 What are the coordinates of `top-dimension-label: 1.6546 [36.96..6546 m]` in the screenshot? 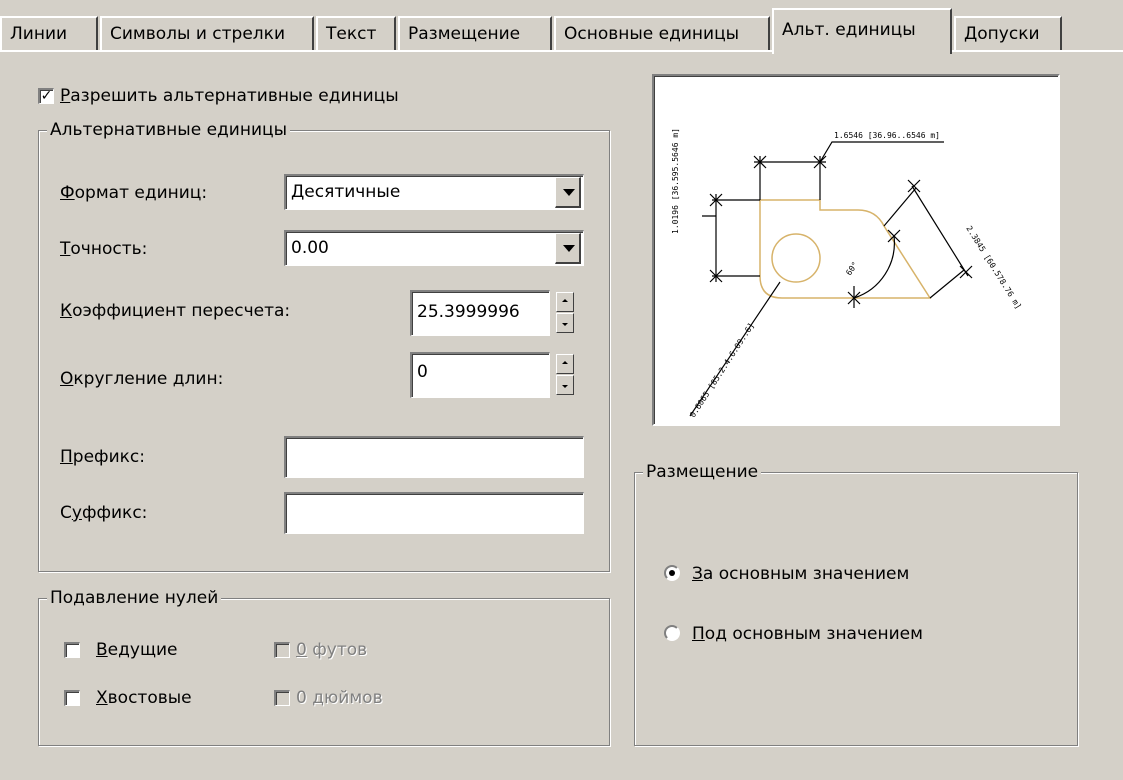 It's located at (887, 135).